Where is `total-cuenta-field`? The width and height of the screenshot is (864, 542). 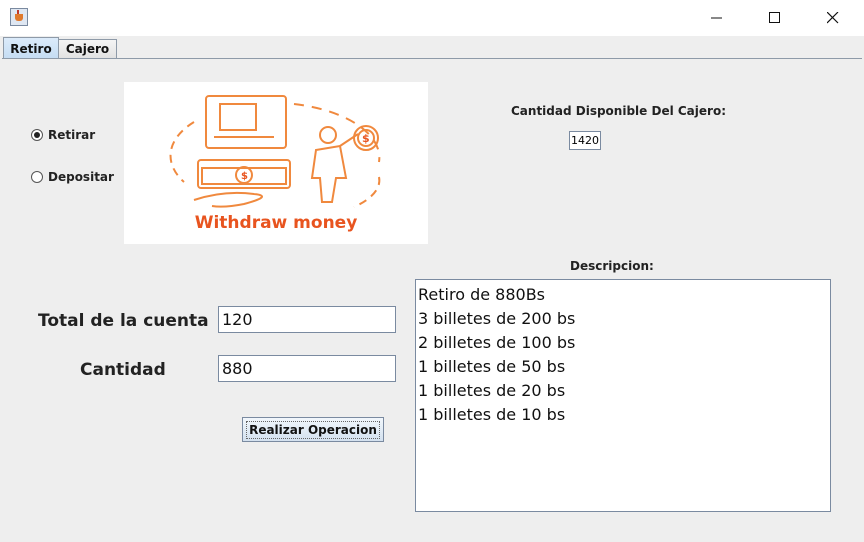
total-cuenta-field is located at coordinates (307, 319).